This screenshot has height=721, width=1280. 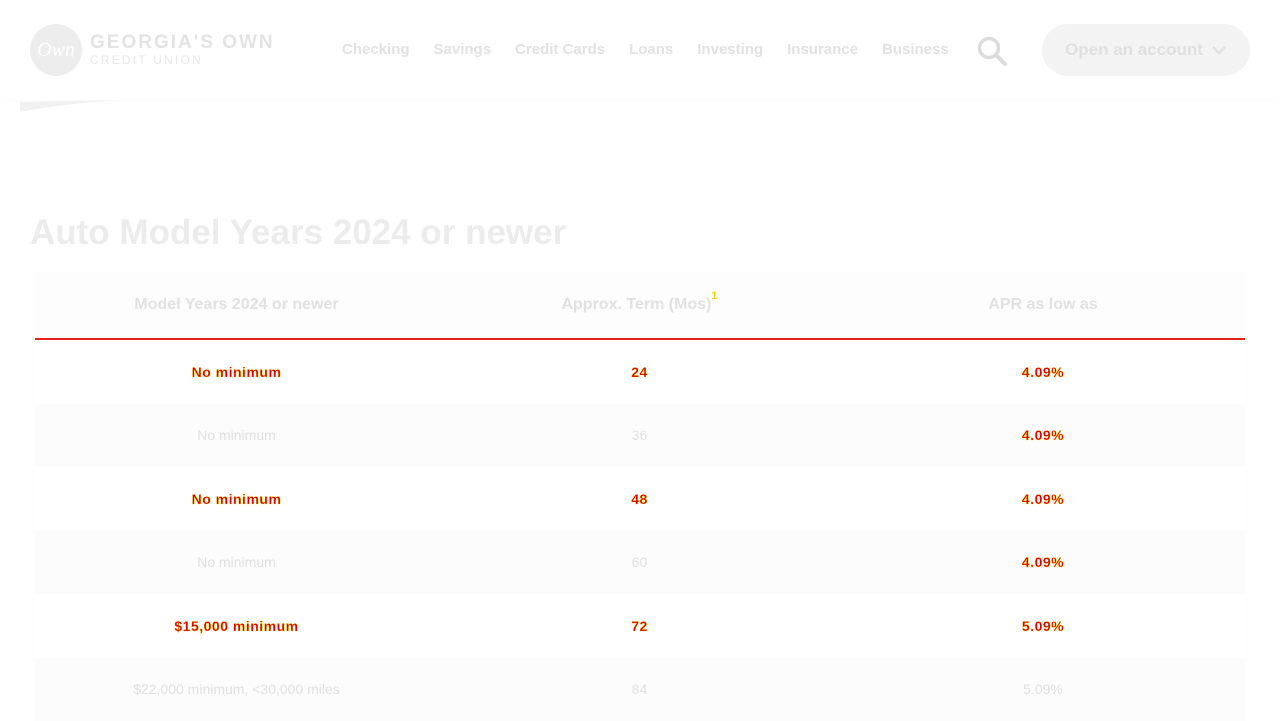 What do you see at coordinates (182, 43) in the screenshot?
I see `logo-name: GEORGIA'S OWN` at bounding box center [182, 43].